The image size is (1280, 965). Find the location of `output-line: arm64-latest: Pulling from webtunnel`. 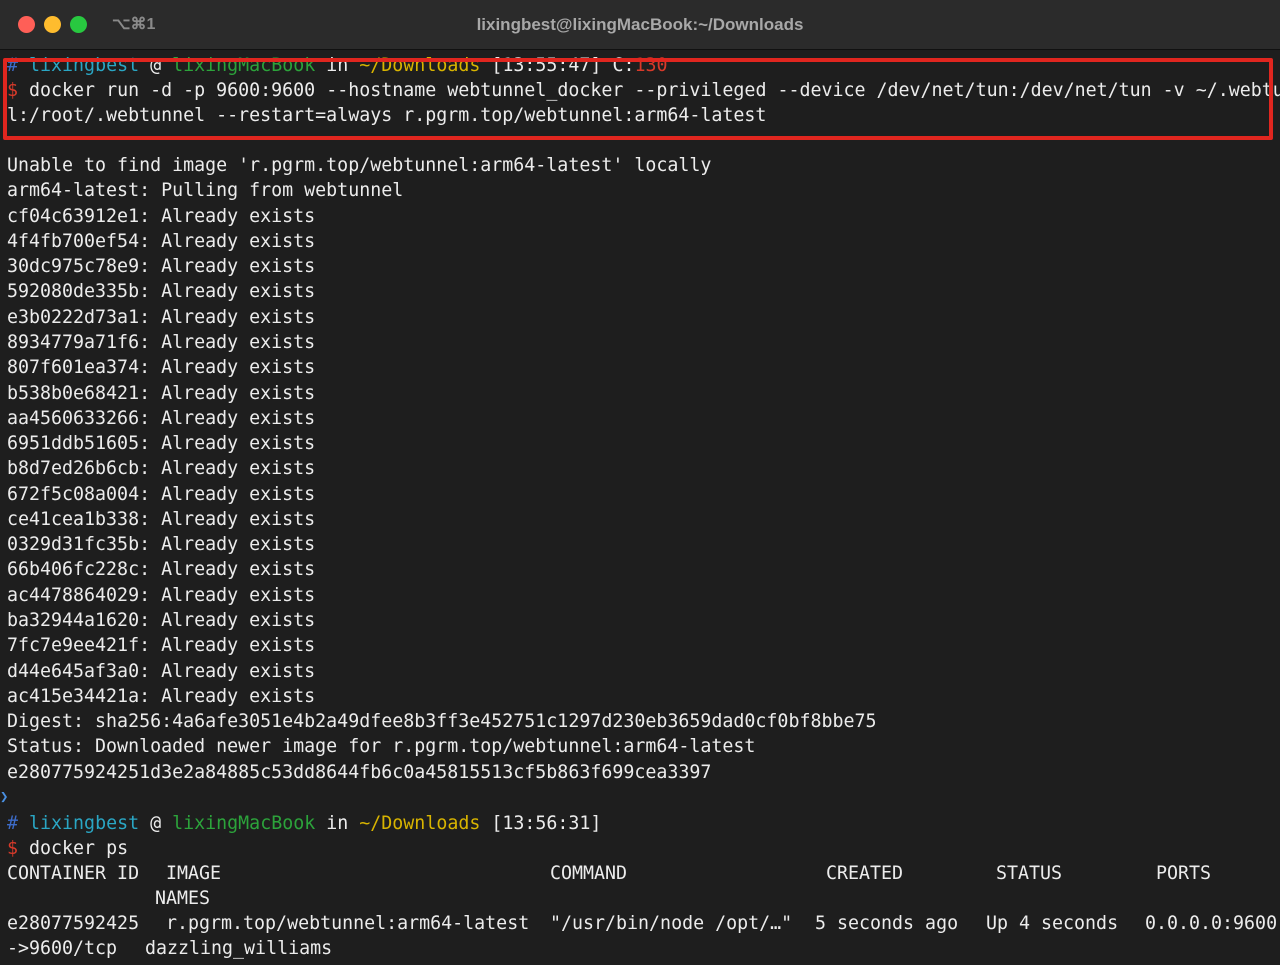

output-line: arm64-latest: Pulling from webtunnel is located at coordinates (205, 190).